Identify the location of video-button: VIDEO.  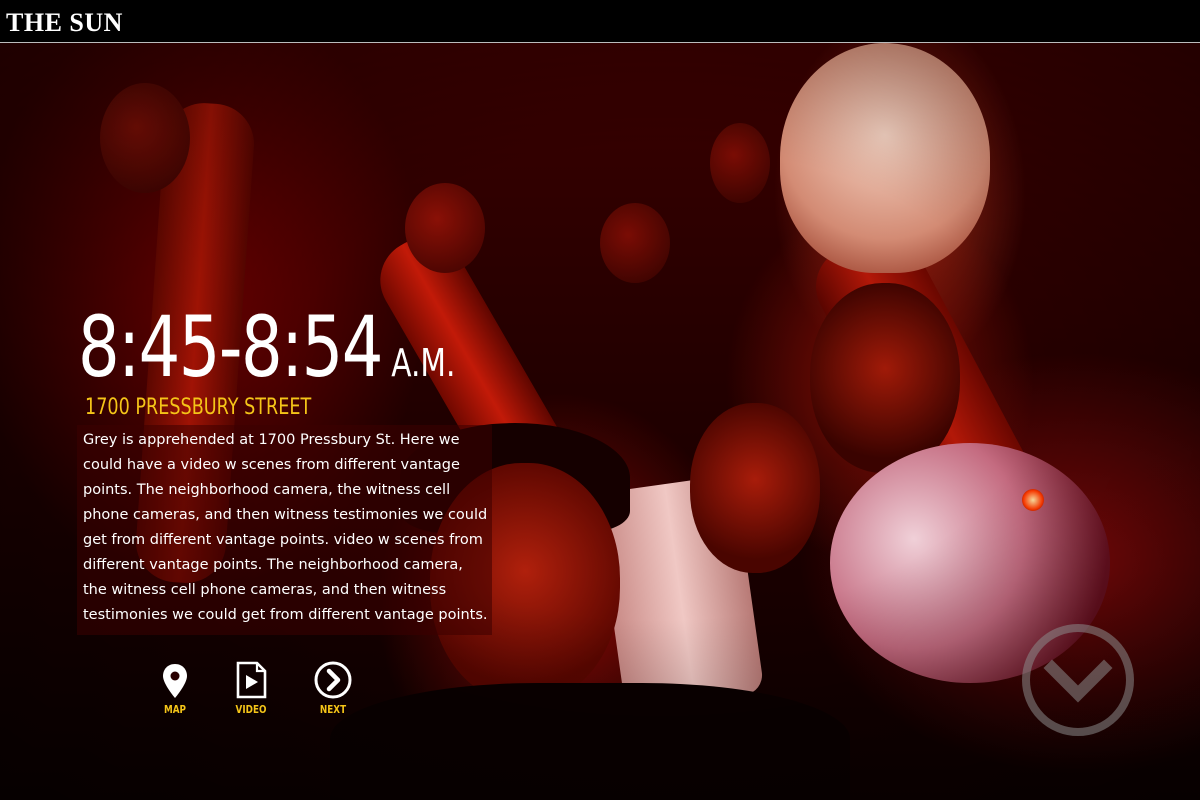
(251, 688).